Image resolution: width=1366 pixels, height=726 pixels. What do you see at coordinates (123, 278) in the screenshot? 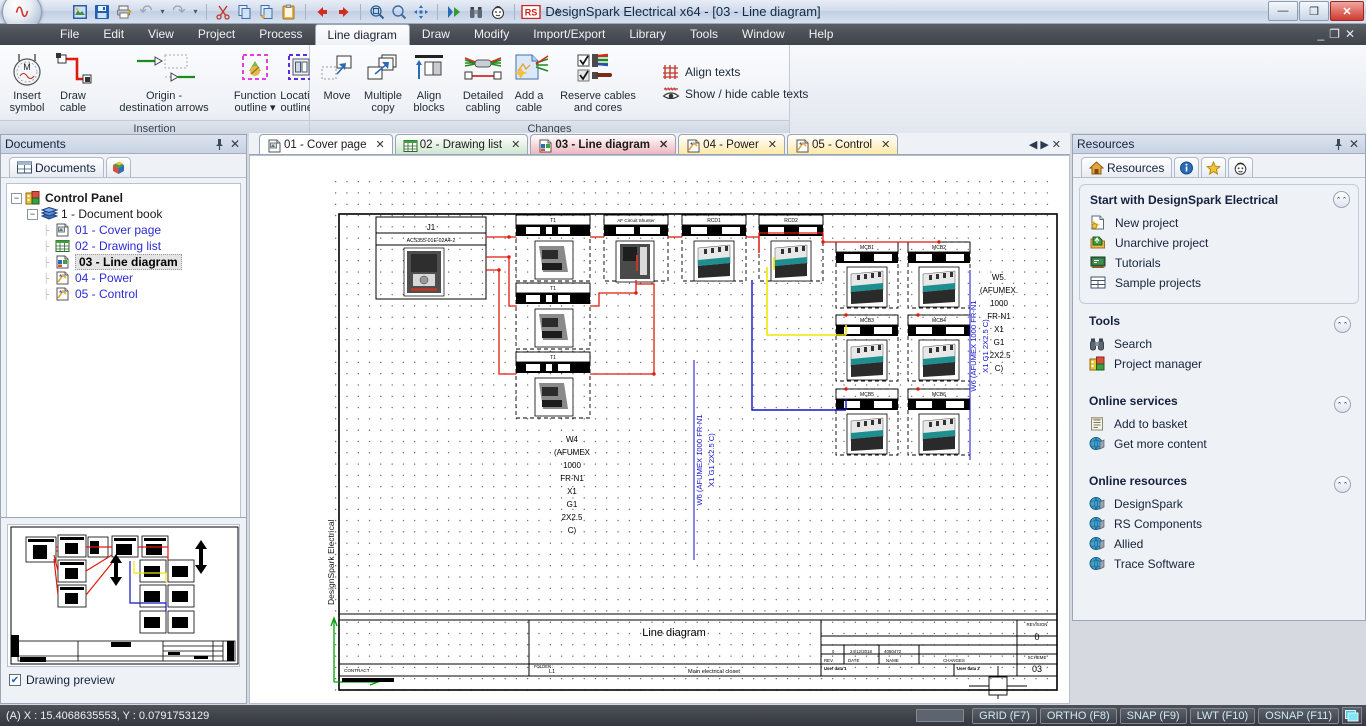
I see `tree-item-04-power: ├ 04 - Power` at bounding box center [123, 278].